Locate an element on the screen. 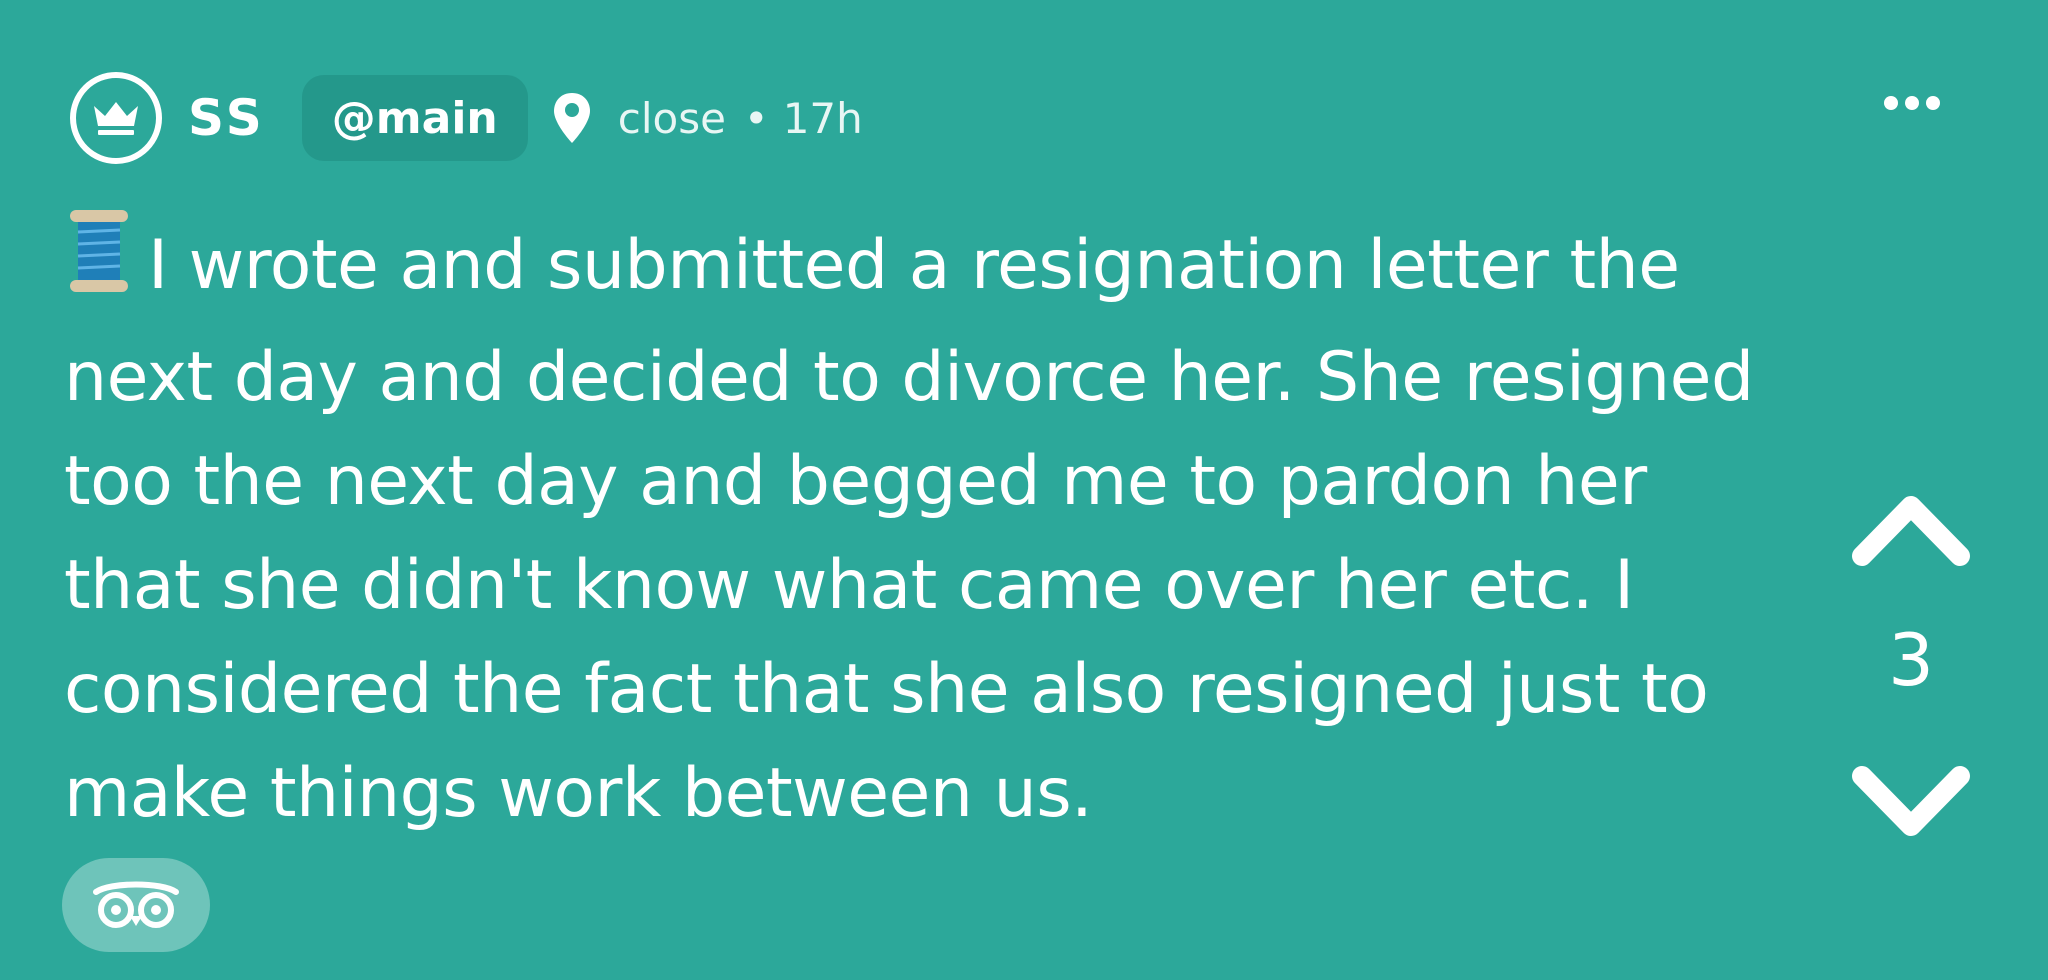 The width and height of the screenshot is (2048, 980). chevron-up-icon is located at coordinates (1911, 531).